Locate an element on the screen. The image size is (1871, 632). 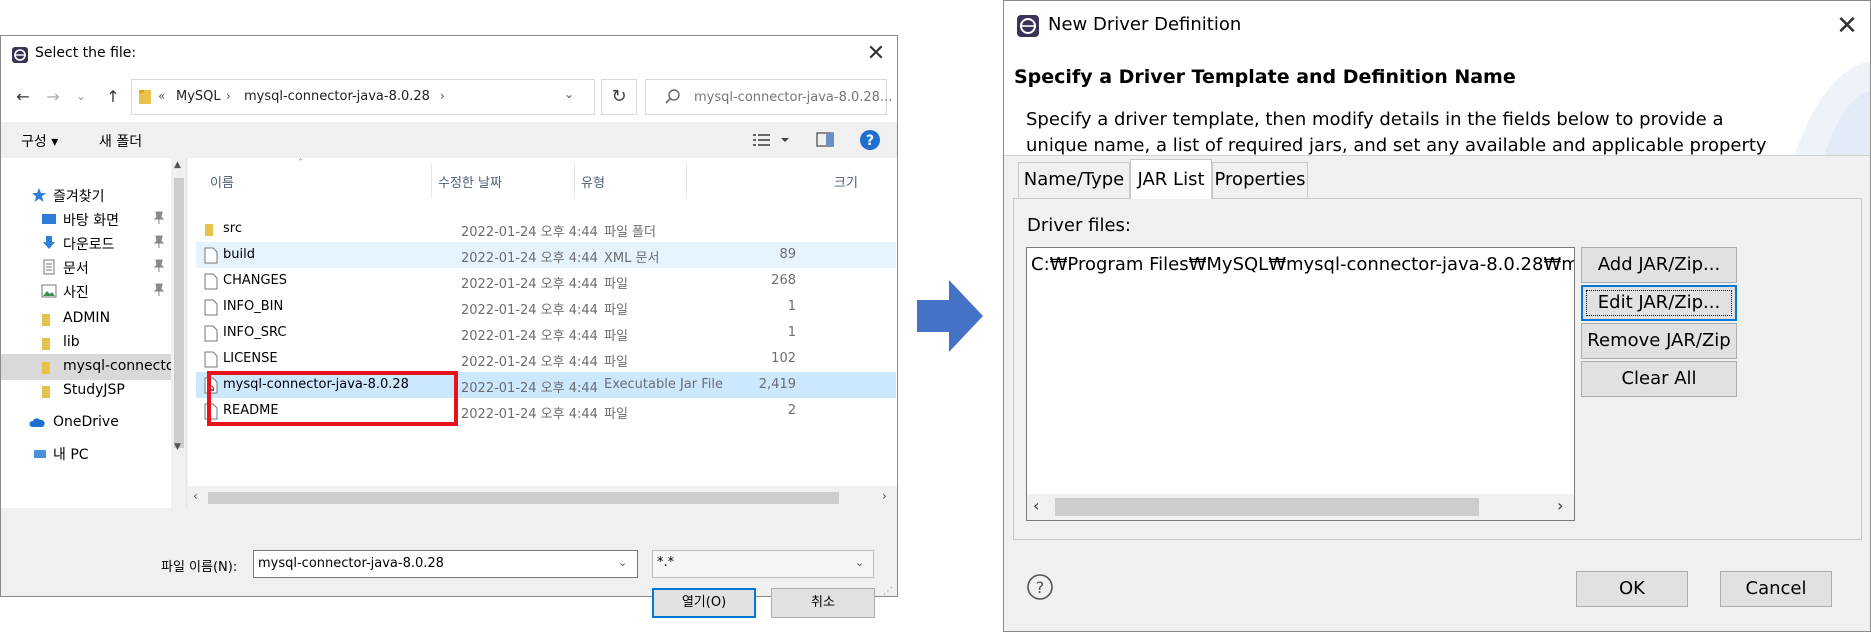
sidebar-item-label: 바탕 화면 is located at coordinates (91, 221).